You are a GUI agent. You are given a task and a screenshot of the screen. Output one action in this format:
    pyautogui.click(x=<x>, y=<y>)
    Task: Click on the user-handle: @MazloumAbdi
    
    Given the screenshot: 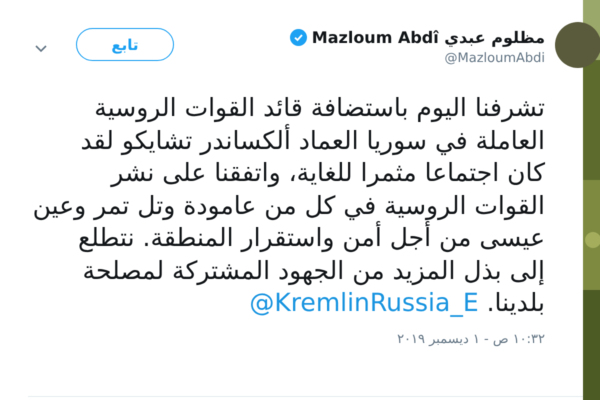 What is the action you would take?
    pyautogui.click(x=494, y=58)
    